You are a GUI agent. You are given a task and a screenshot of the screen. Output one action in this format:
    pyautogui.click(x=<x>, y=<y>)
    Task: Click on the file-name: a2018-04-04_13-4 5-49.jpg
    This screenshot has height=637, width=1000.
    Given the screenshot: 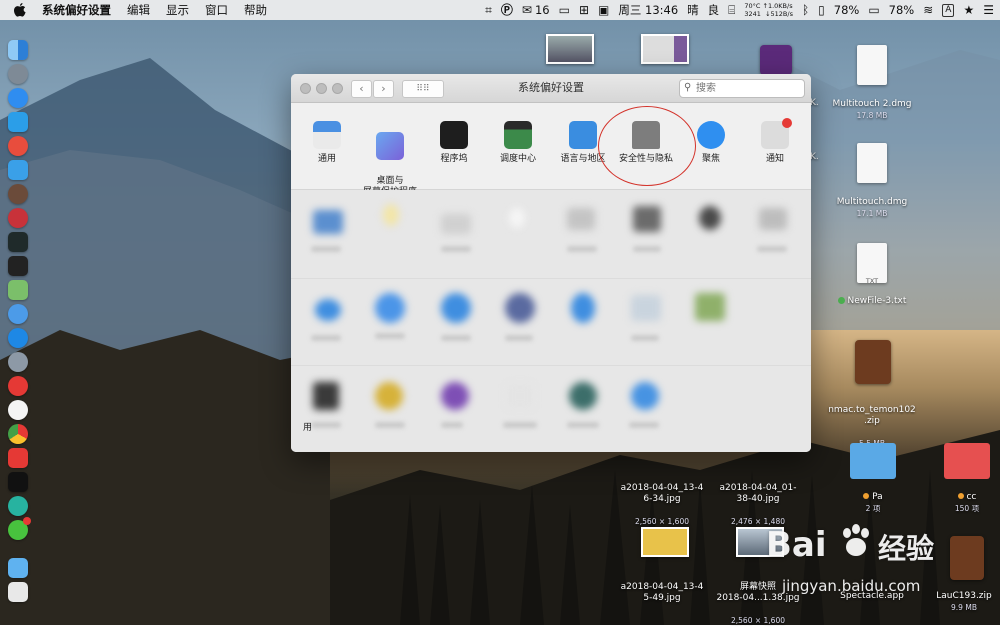 What is the action you would take?
    pyautogui.click(x=662, y=592)
    